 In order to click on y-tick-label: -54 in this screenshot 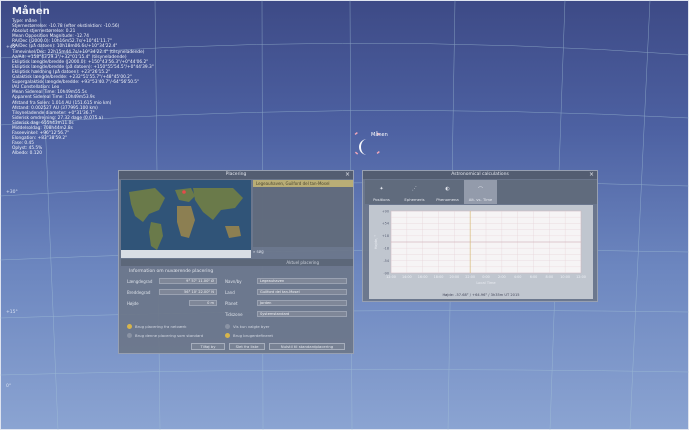, I will do `click(386, 261)`.